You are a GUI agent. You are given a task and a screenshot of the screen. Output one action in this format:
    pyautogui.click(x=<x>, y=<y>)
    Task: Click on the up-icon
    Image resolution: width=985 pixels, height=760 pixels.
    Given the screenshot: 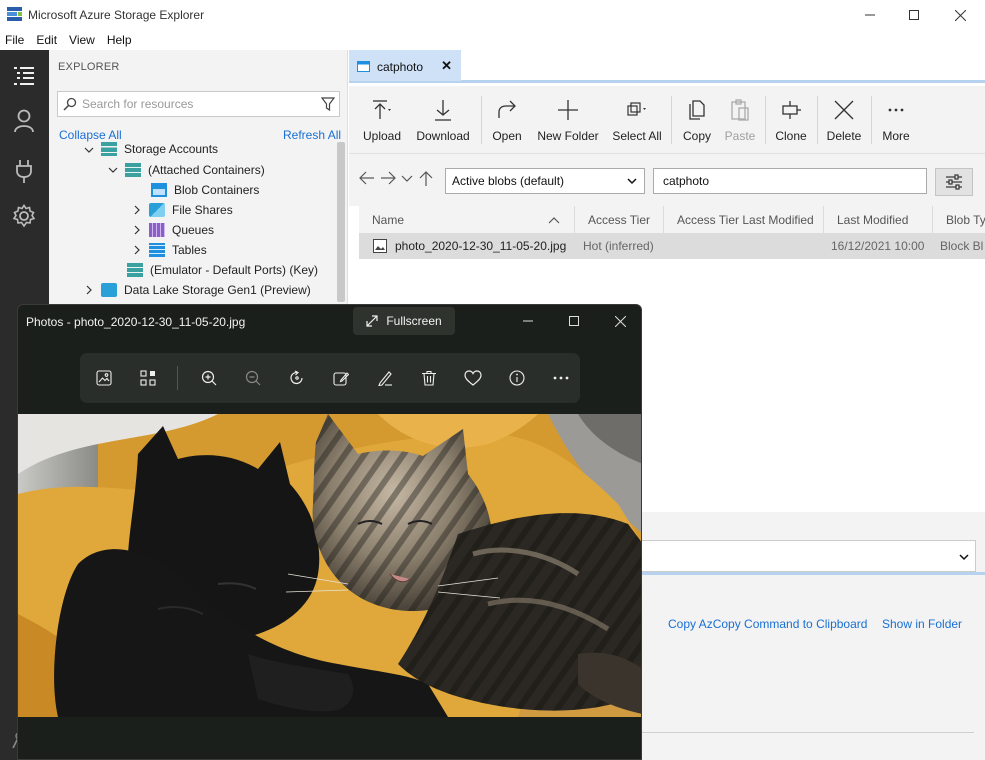 What is the action you would take?
    pyautogui.click(x=426, y=179)
    